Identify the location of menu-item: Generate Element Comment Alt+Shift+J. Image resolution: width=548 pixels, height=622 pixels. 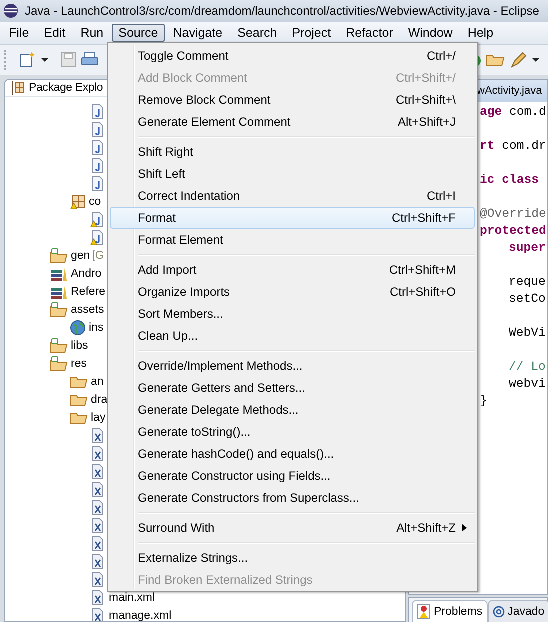
(292, 122).